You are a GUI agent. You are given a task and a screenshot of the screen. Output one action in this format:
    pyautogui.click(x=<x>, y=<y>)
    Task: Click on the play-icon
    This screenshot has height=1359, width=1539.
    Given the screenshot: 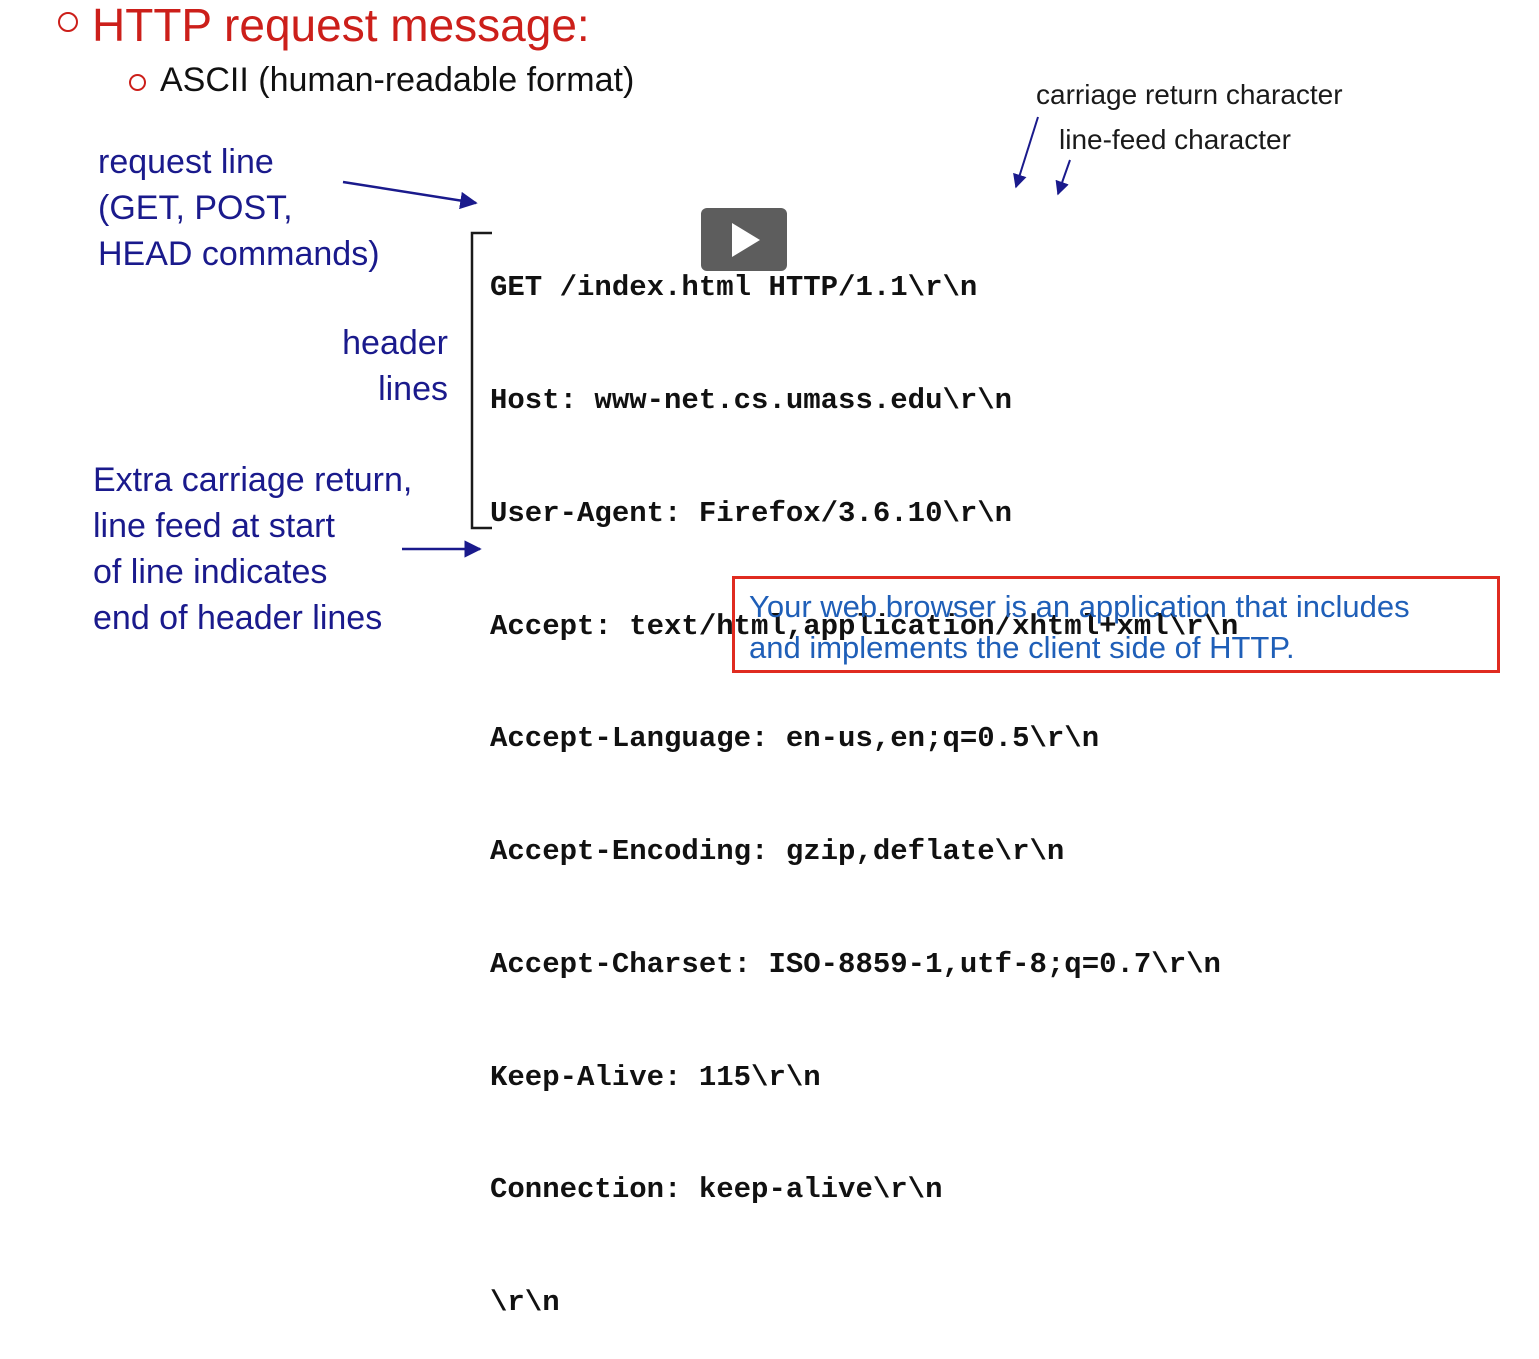 What is the action you would take?
    pyautogui.click(x=746, y=240)
    